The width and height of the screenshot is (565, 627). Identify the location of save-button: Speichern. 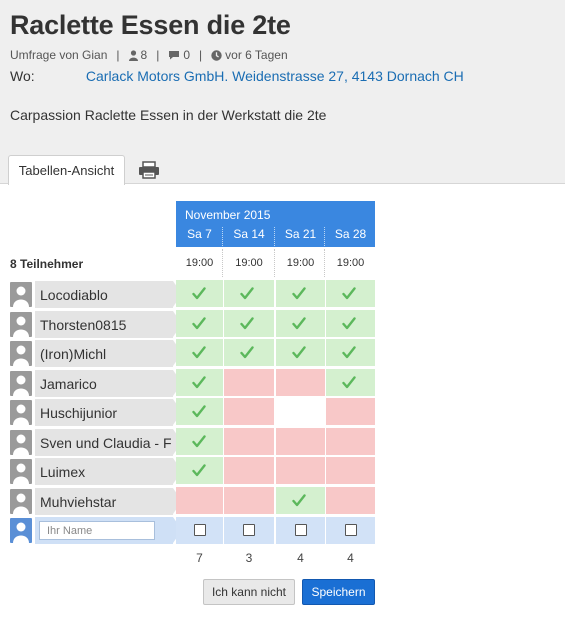
(338, 592).